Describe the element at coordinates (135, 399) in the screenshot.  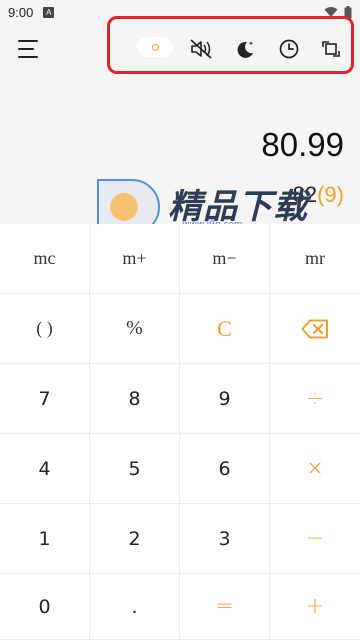
I see `key-8: 8` at that location.